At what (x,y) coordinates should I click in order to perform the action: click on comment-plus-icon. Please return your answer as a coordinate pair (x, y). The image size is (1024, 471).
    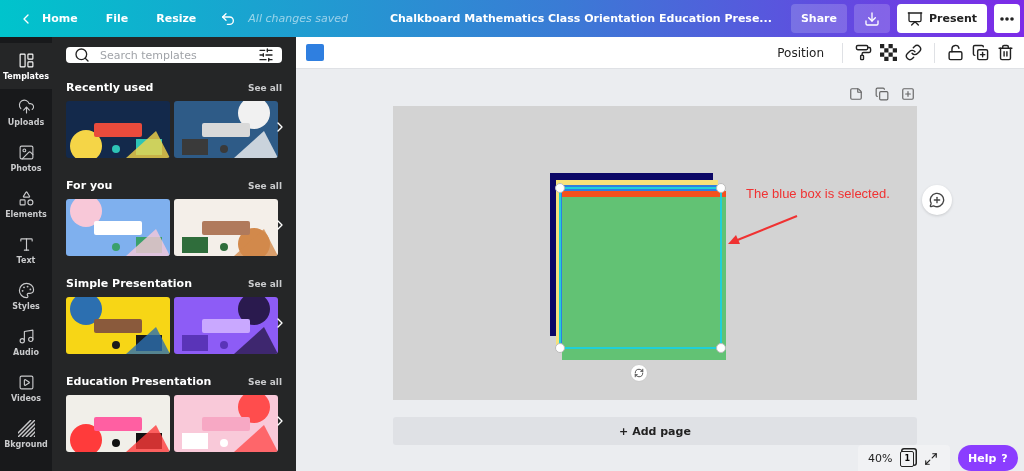
    Looking at the image, I should click on (937, 200).